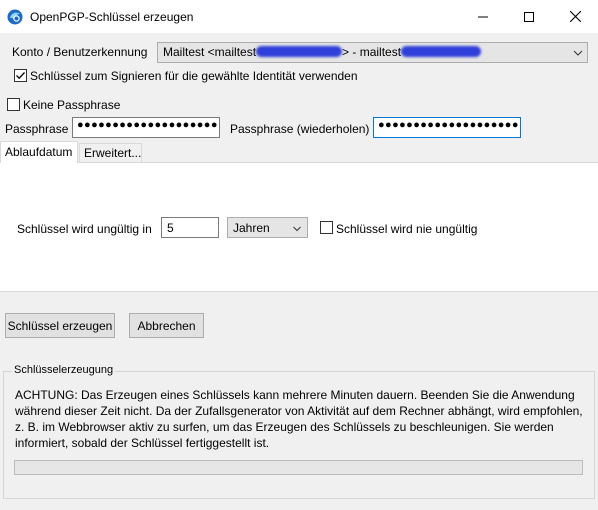 This screenshot has height=510, width=598. I want to click on no-passphrase-label: Keine Passphrase, so click(72, 105).